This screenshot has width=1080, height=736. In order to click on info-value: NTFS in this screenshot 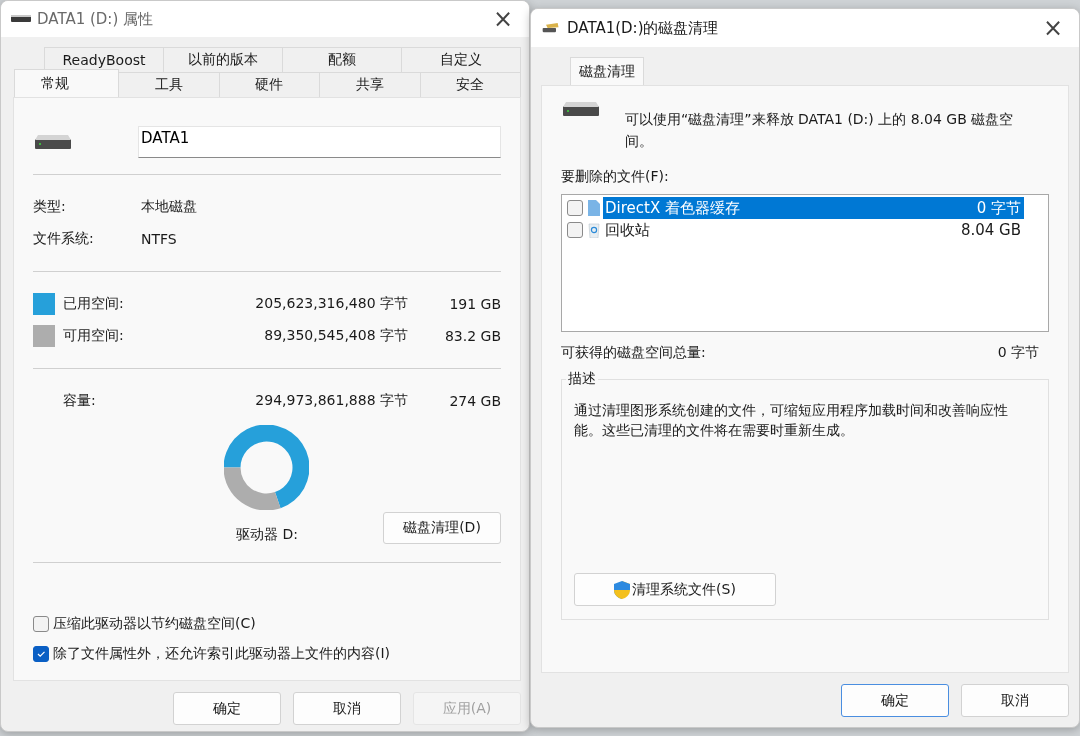, I will do `click(159, 239)`.